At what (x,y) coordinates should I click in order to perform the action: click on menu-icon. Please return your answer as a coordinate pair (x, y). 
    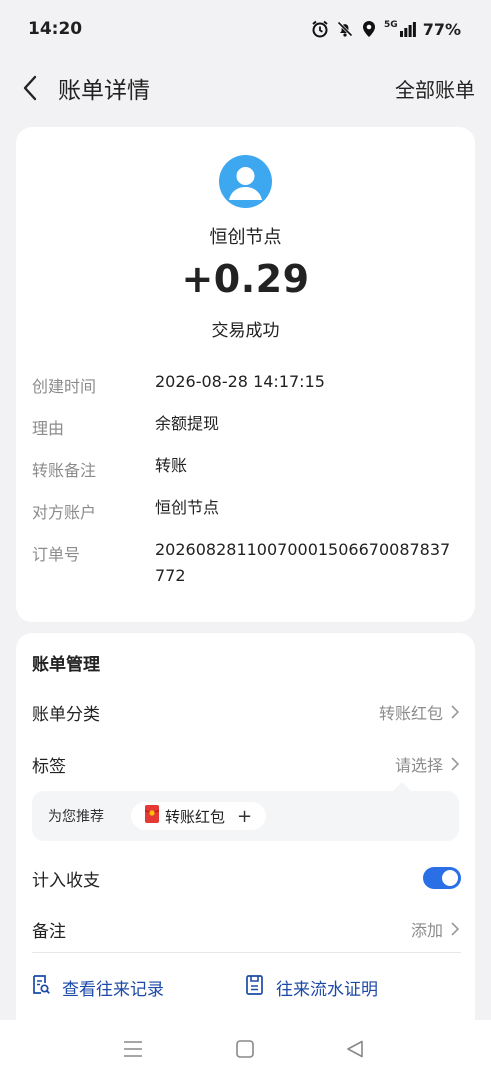
    Looking at the image, I should click on (133, 1051).